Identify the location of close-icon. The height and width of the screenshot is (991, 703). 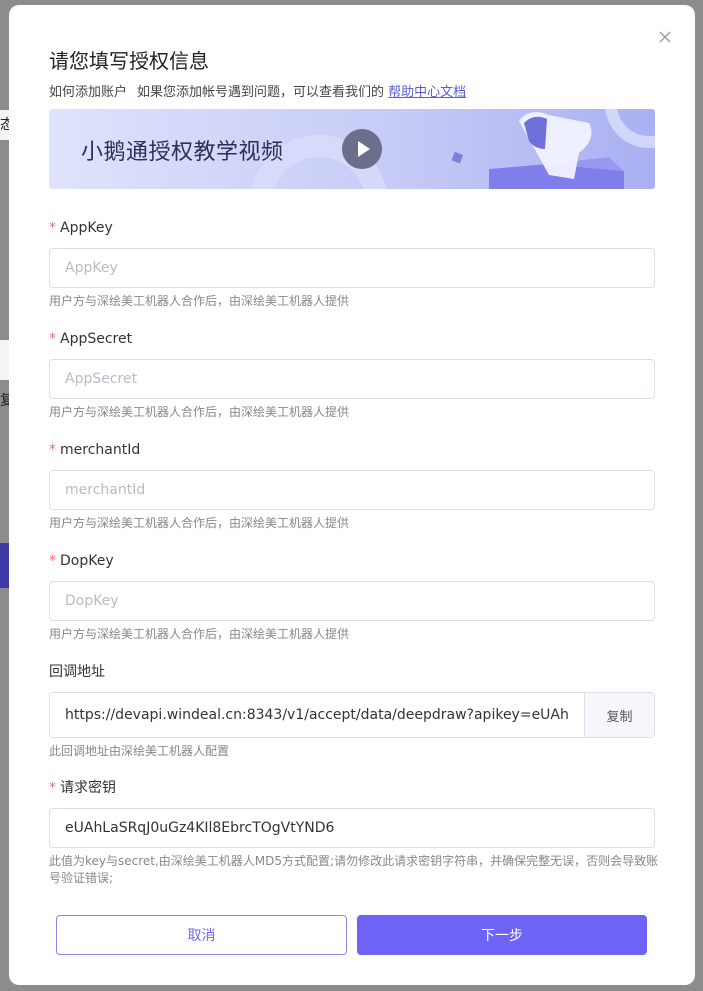
(665, 37).